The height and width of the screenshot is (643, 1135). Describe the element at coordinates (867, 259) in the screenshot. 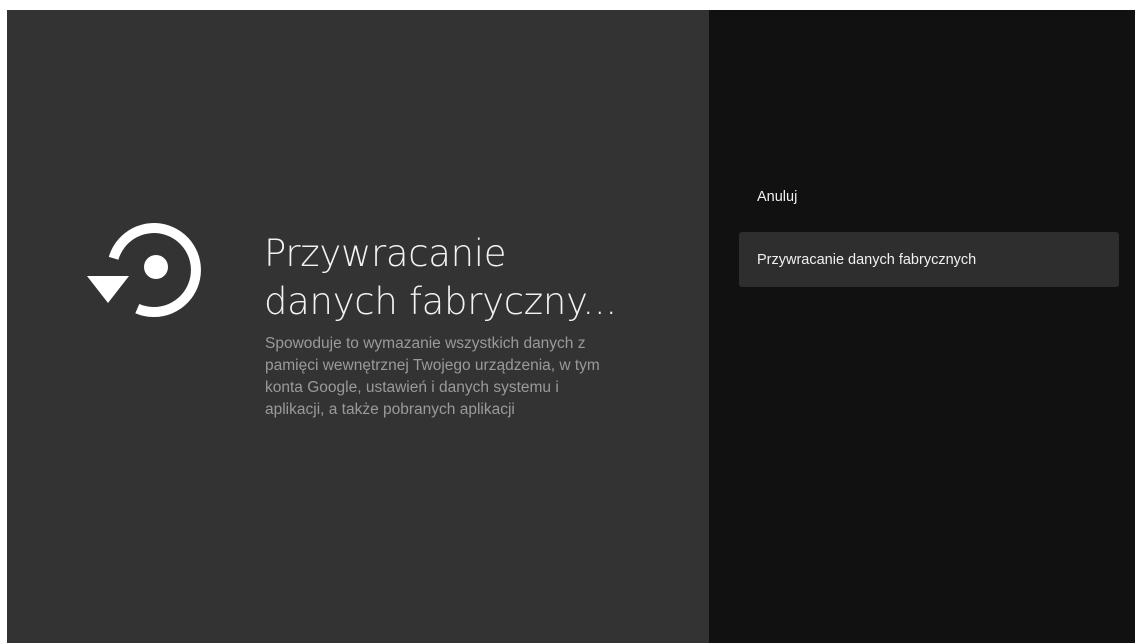

I see `factory-reset-button-label: Przywracanie danych fabrycznych` at that location.